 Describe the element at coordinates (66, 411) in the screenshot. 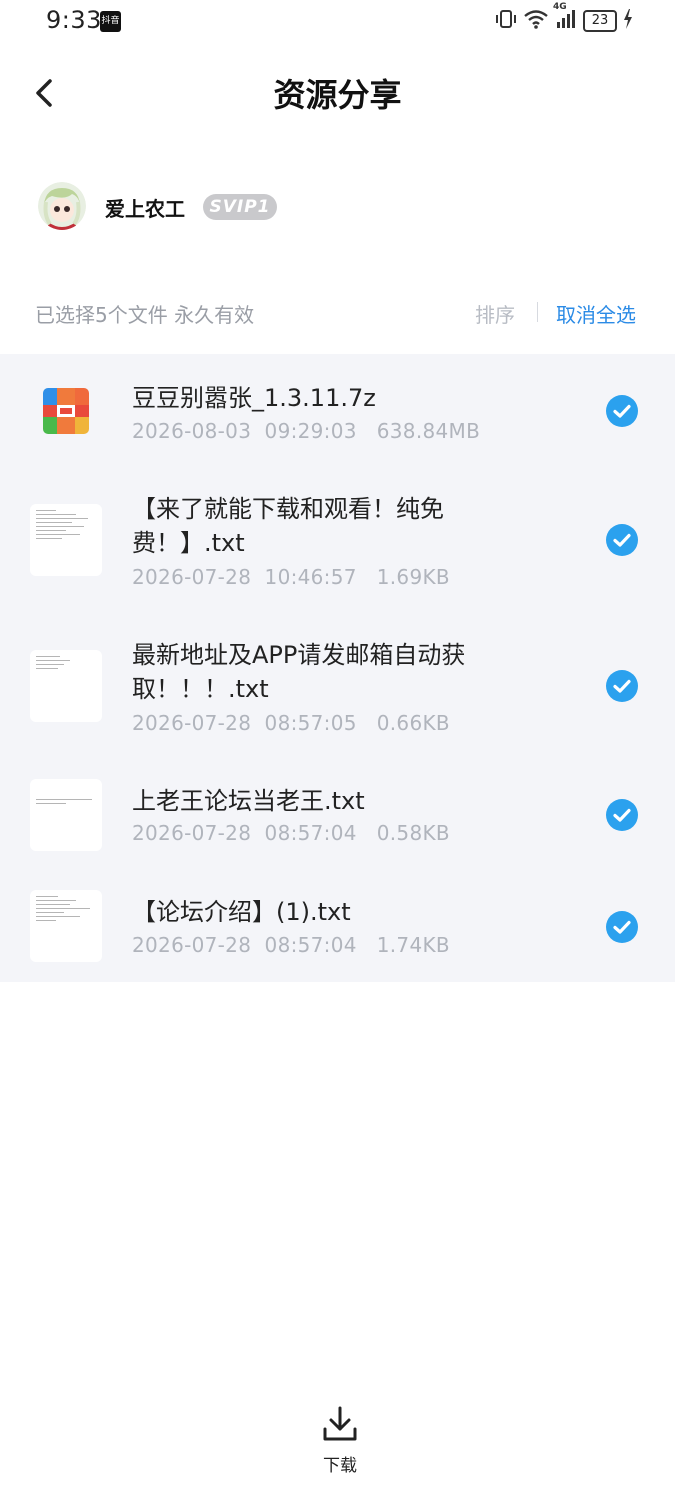

I see `archive-file-icon` at that location.